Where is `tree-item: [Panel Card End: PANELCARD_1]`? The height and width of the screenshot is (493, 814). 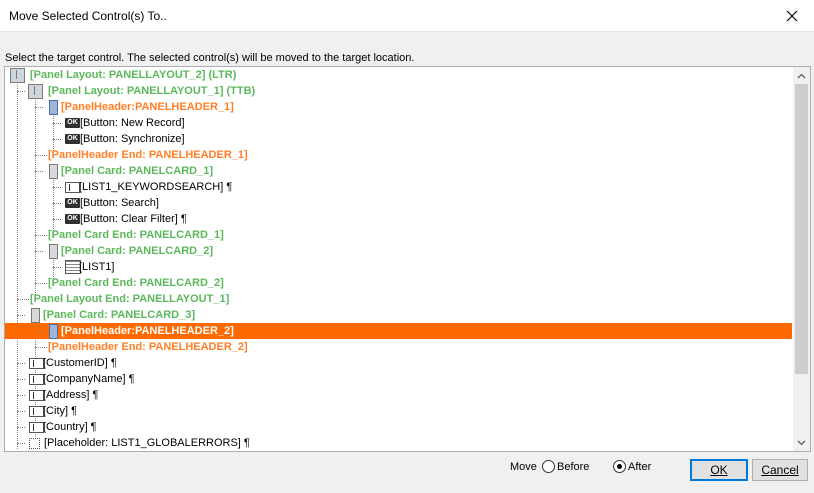 tree-item: [Panel Card End: PANELCARD_1] is located at coordinates (398, 235).